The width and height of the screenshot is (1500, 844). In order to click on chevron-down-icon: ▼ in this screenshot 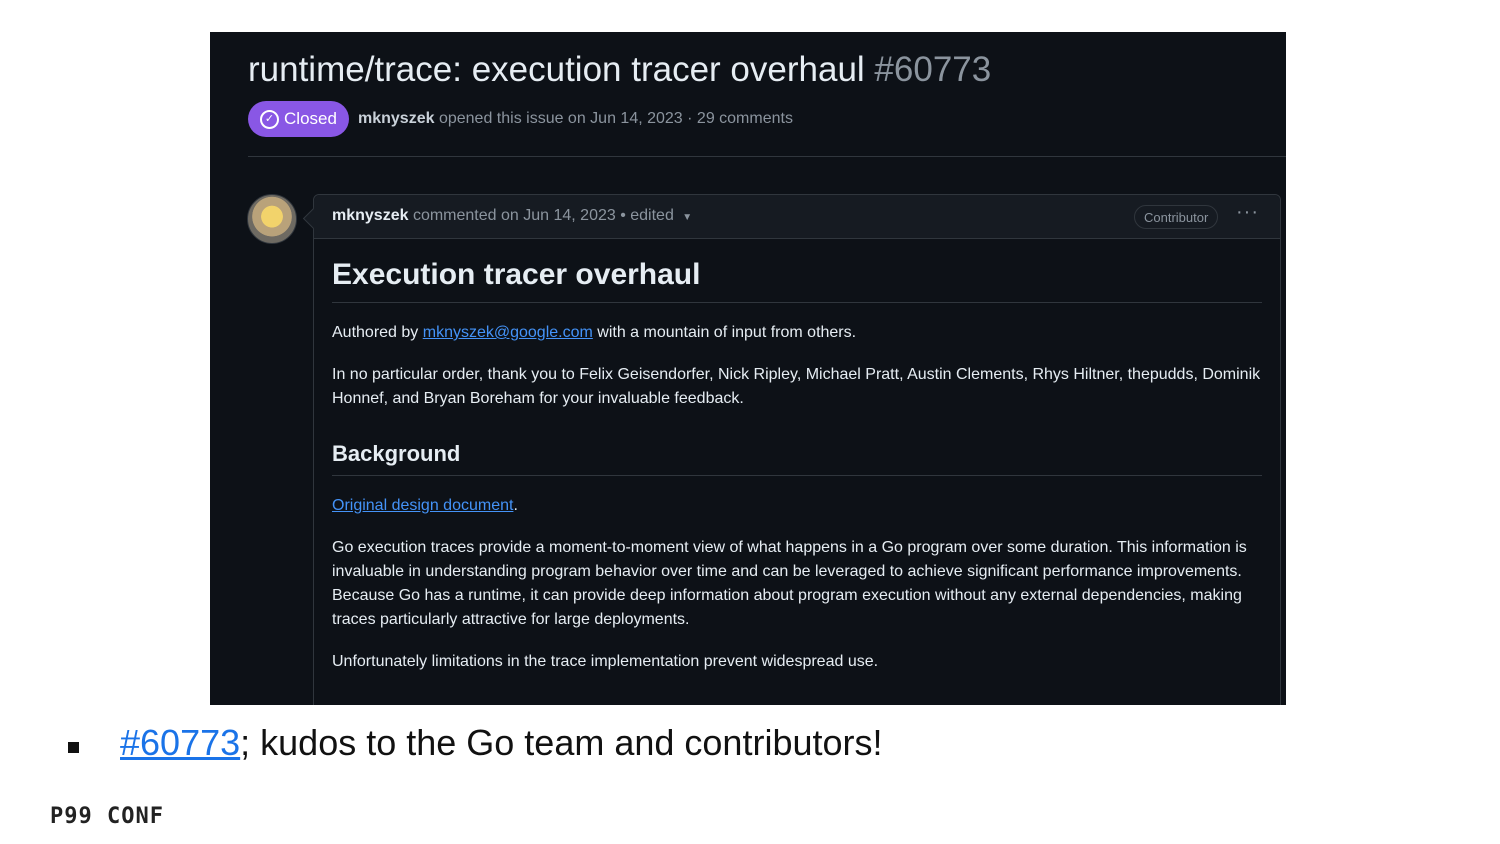, I will do `click(687, 217)`.